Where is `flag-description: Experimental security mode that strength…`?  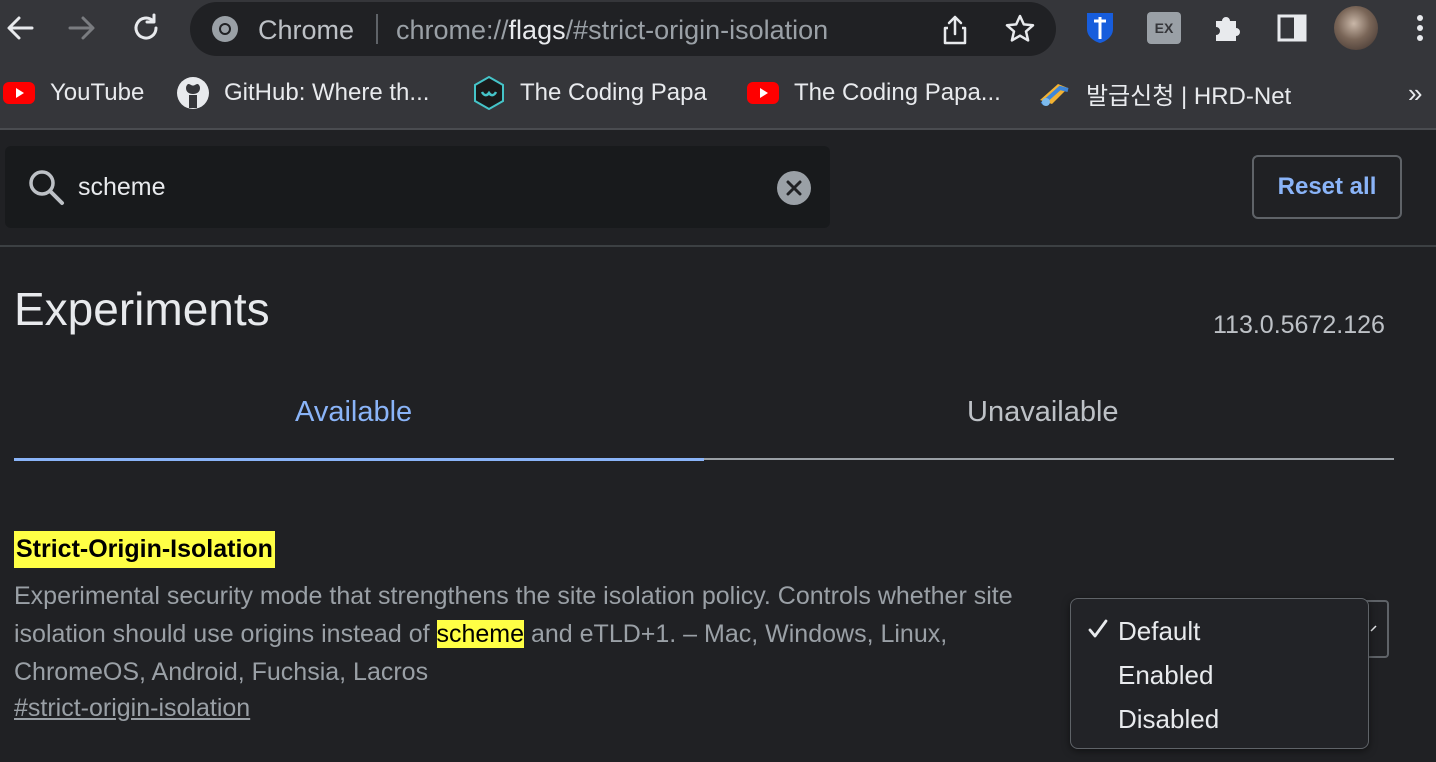 flag-description: Experimental security mode that strength… is located at coordinates (513, 634).